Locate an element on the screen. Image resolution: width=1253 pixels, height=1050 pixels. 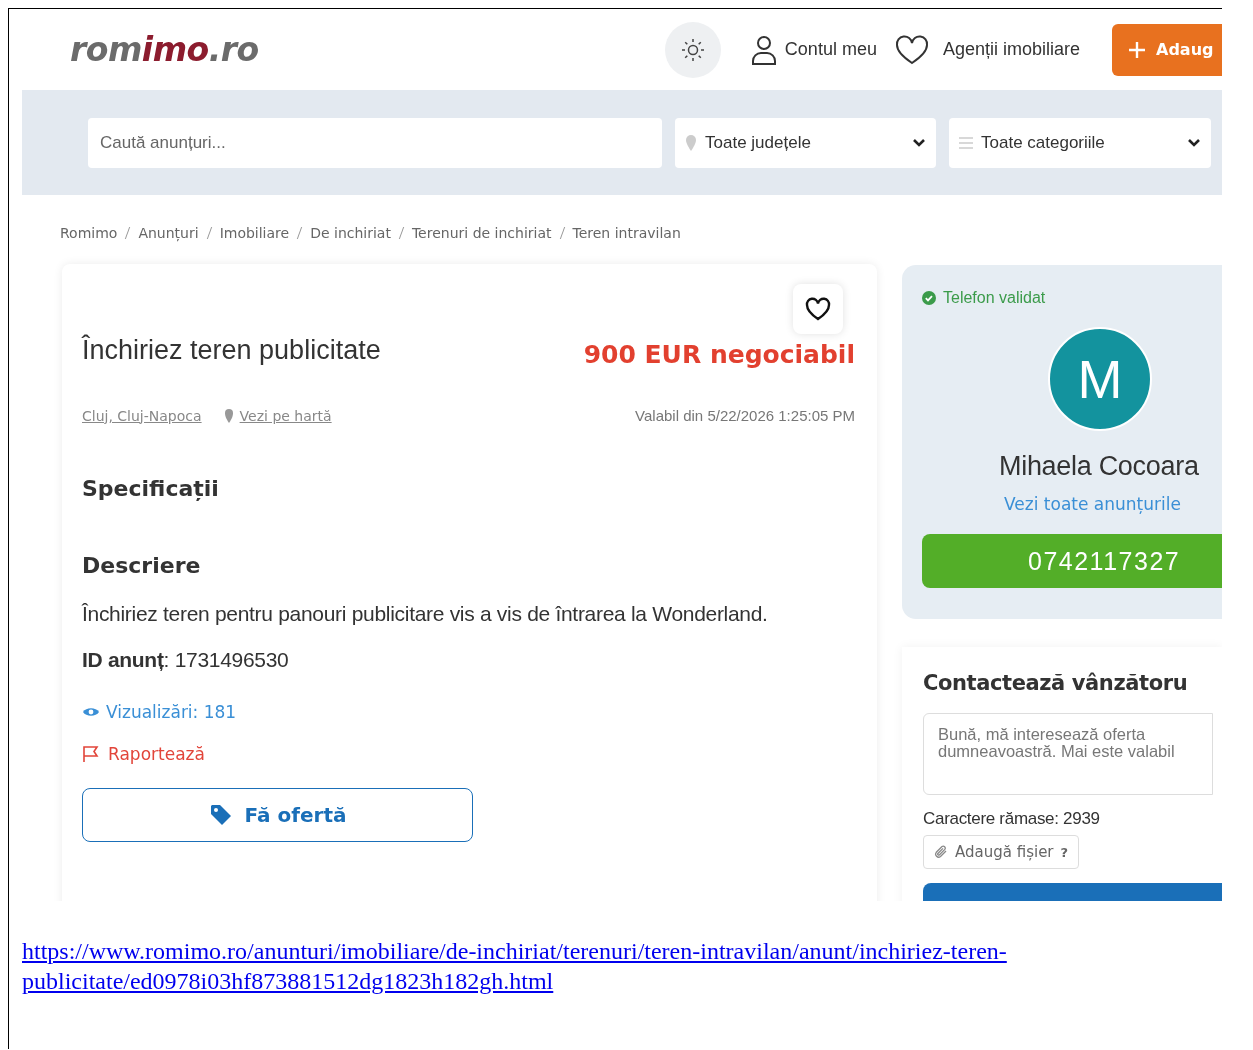
phone-status: Telefon validat is located at coordinates (994, 298).